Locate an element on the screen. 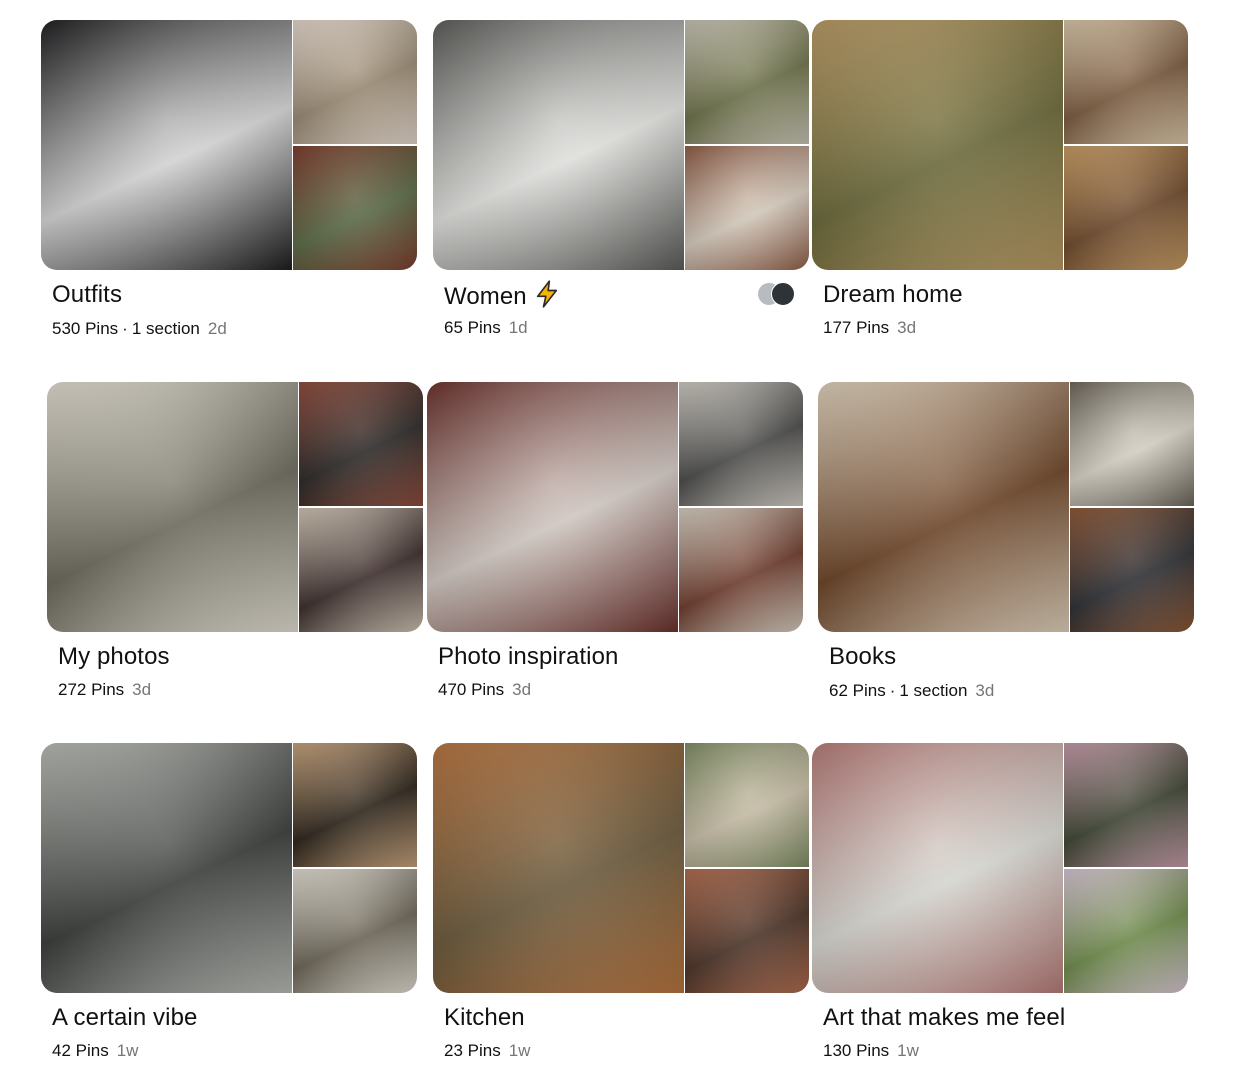 Image resolution: width=1236 pixels, height=1065 pixels. updated-ago: 2d is located at coordinates (217, 328).